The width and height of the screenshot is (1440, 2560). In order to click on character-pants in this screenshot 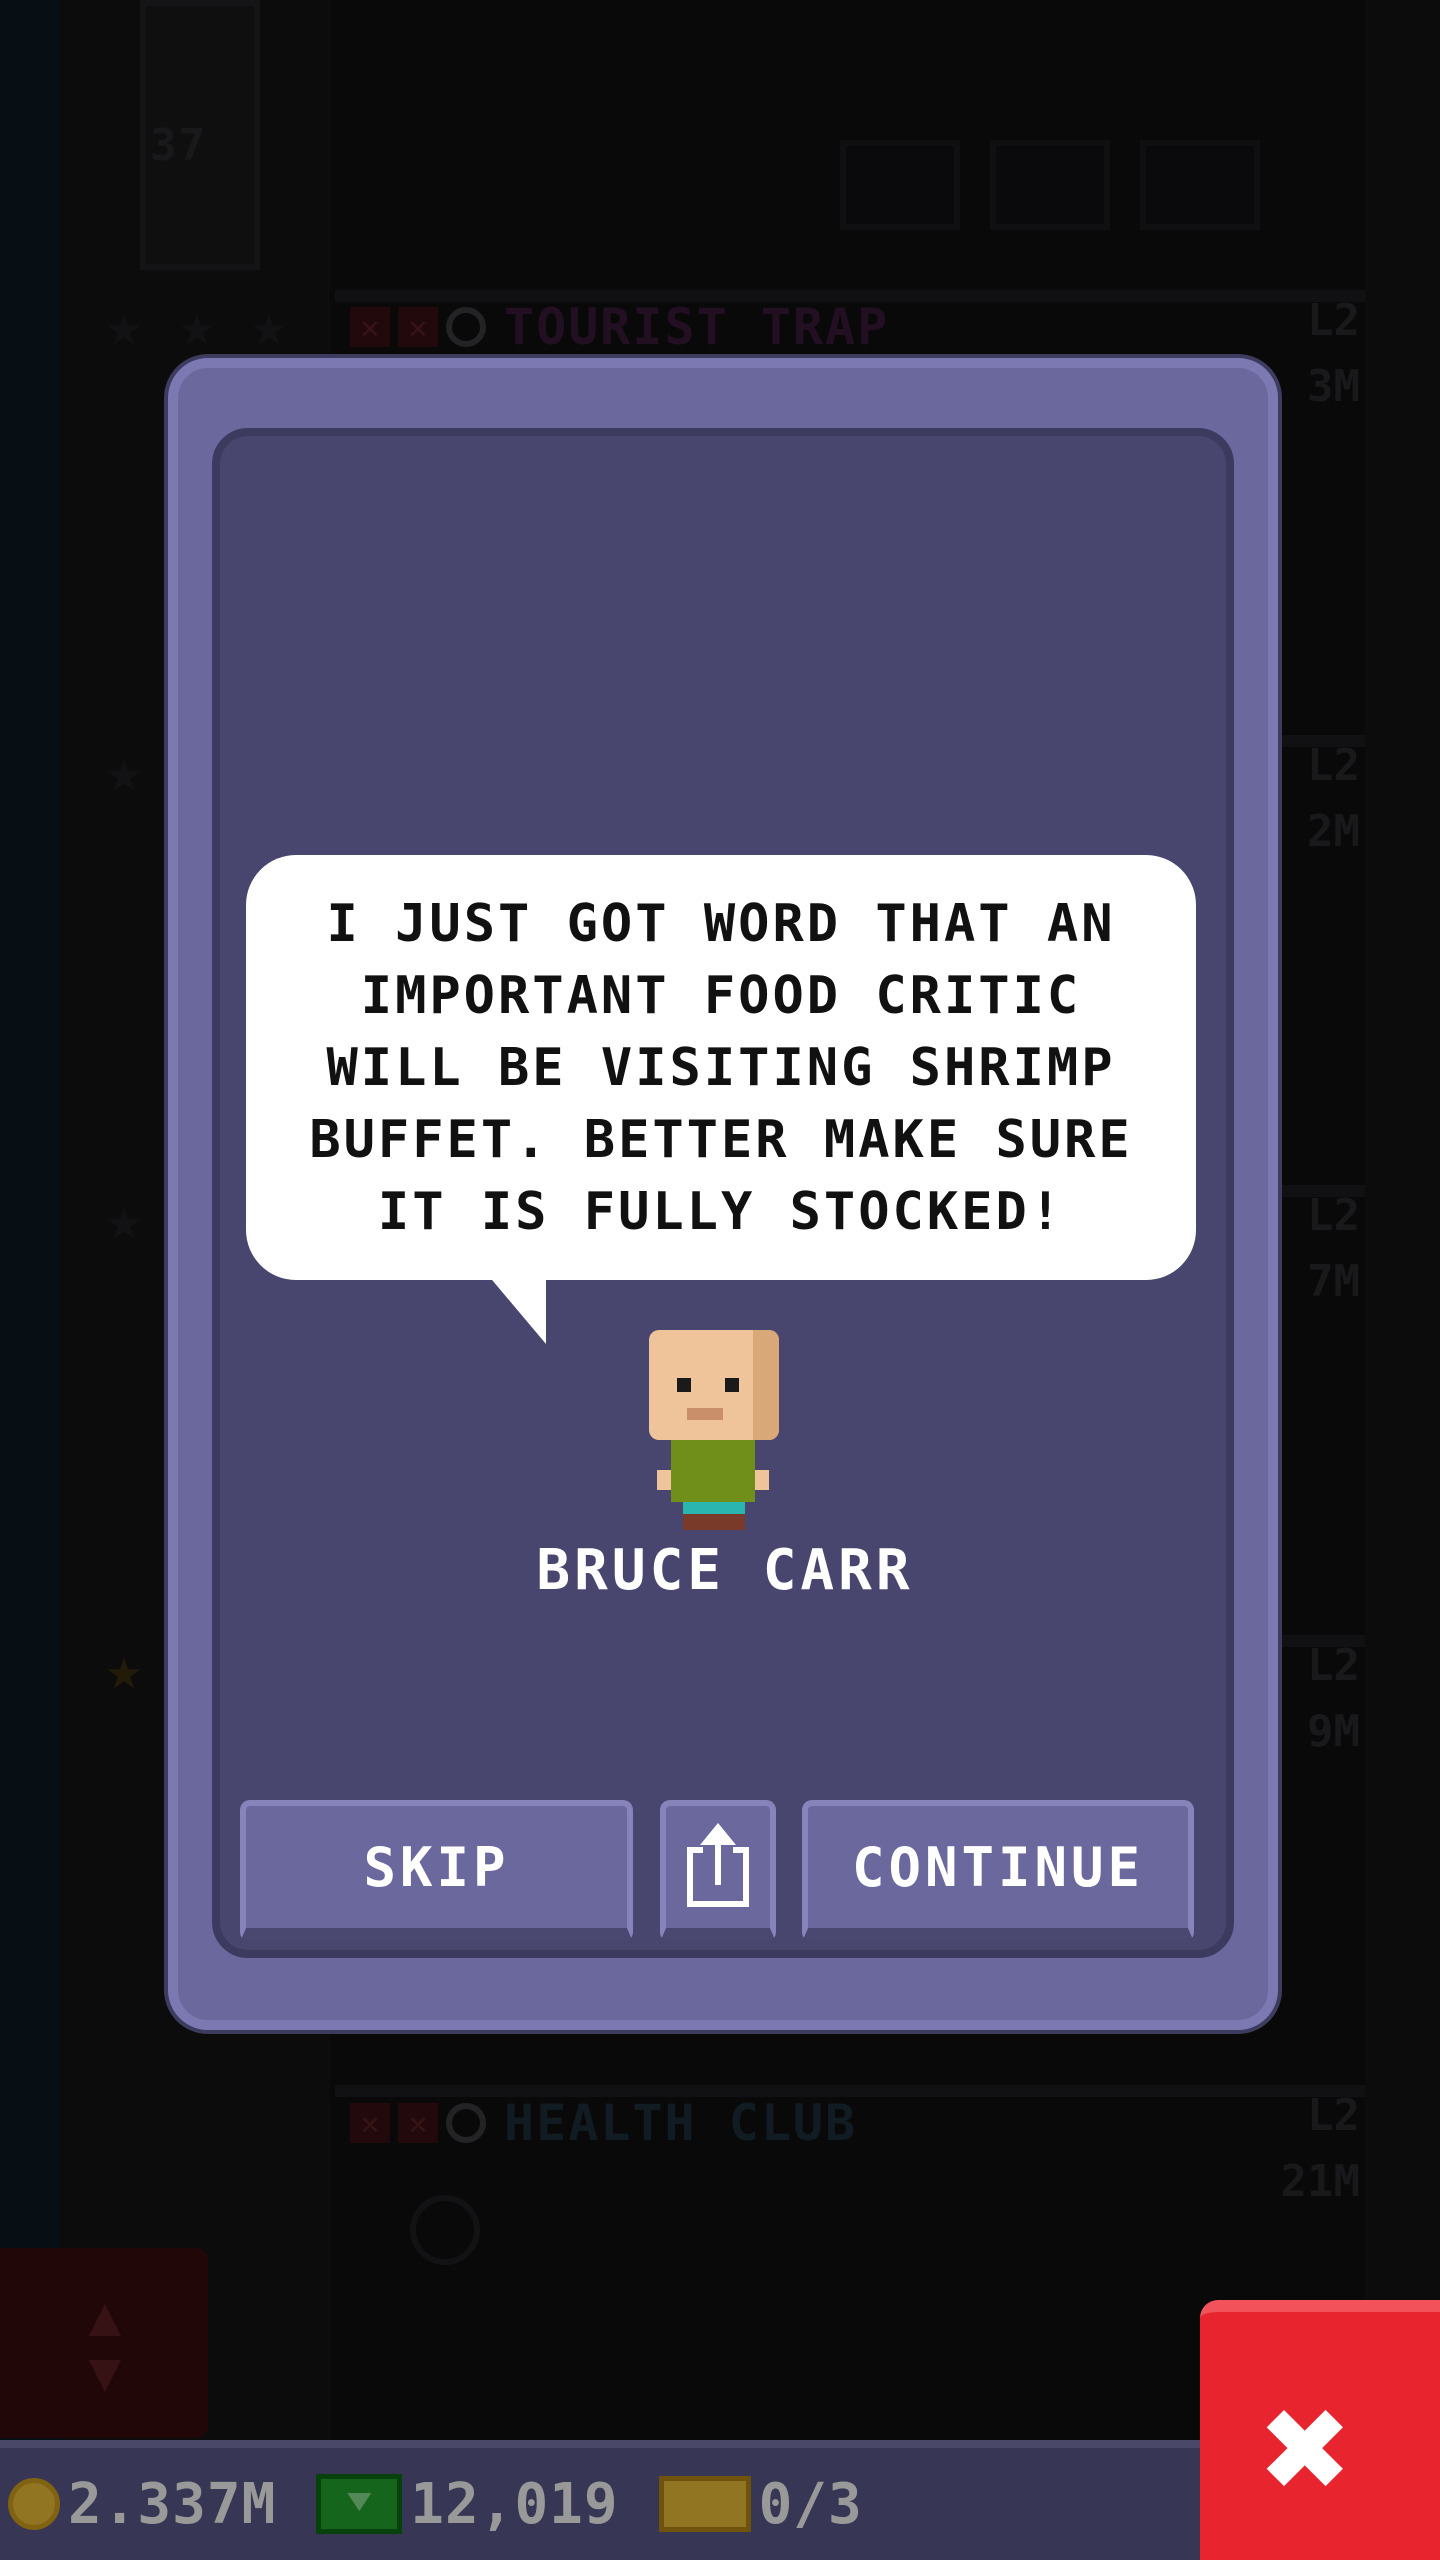, I will do `click(714, 1508)`.